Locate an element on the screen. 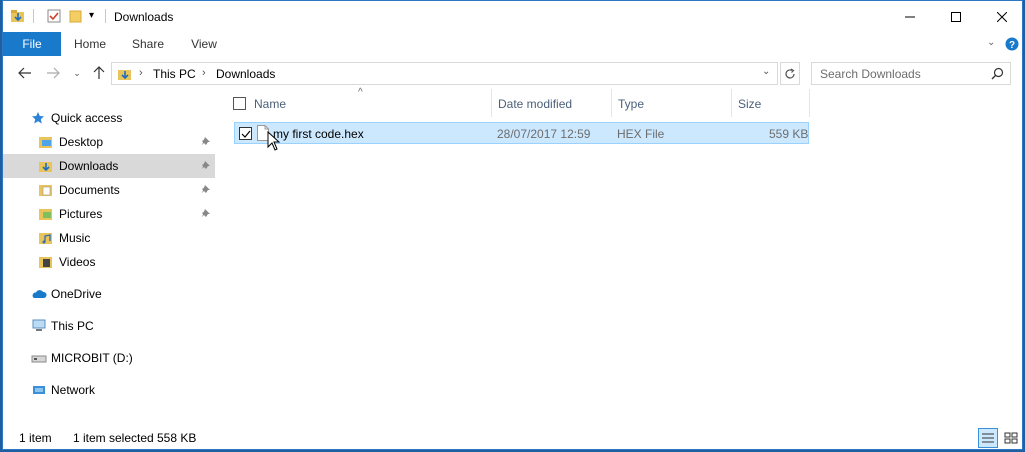  new-folder-icon is located at coordinates (76, 16).